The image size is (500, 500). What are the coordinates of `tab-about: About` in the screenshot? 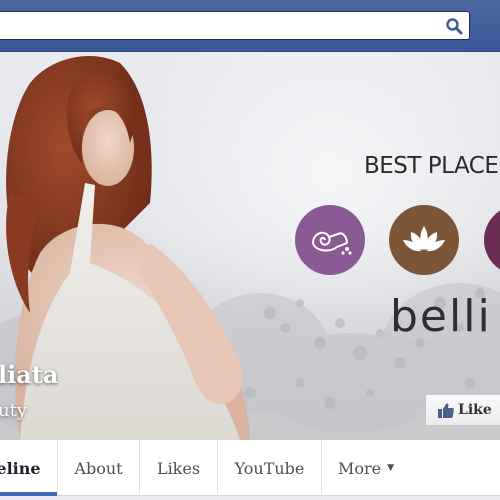 It's located at (99, 468).